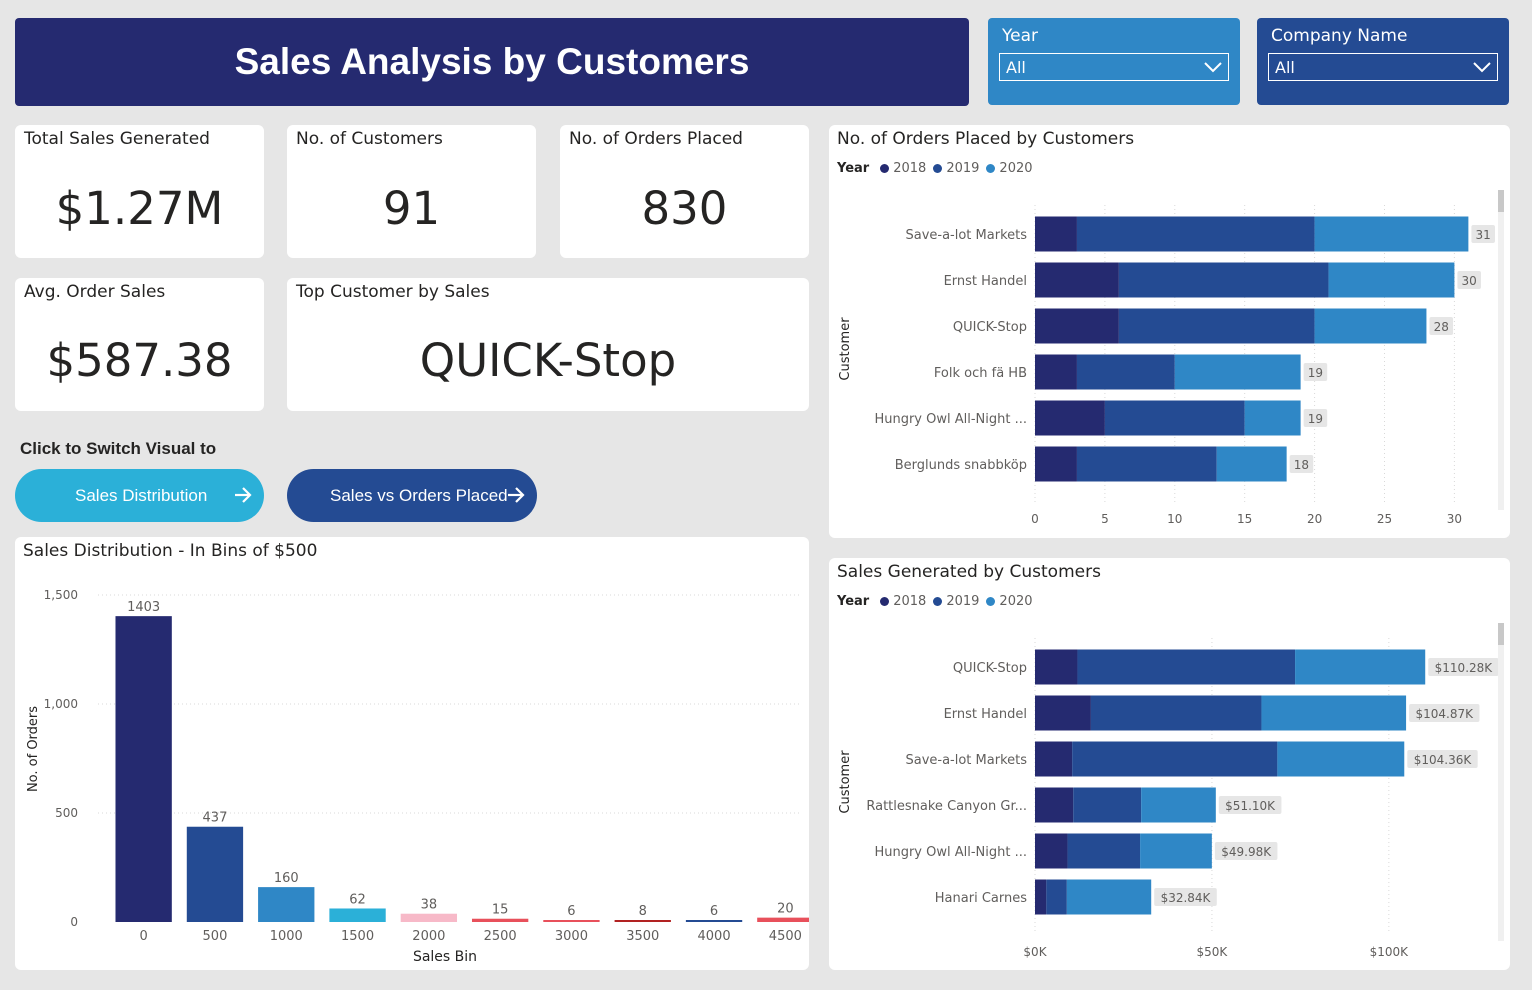  What do you see at coordinates (1390, 952) in the screenshot?
I see `x-tick-label: $100K` at bounding box center [1390, 952].